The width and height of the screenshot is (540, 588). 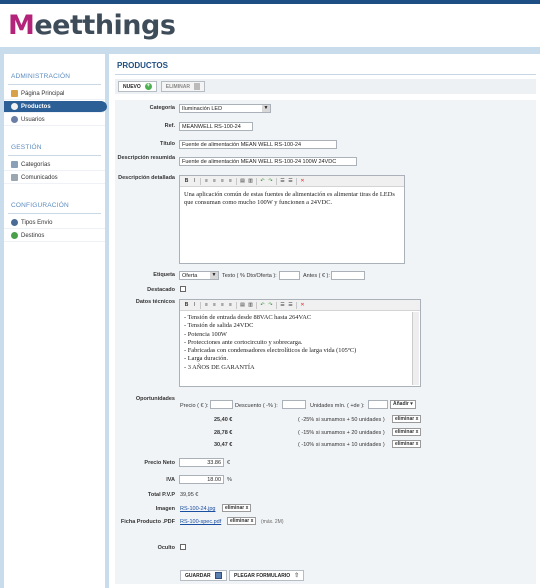 What do you see at coordinates (182, 86) in the screenshot?
I see `delete-button: ELIMINAR` at bounding box center [182, 86].